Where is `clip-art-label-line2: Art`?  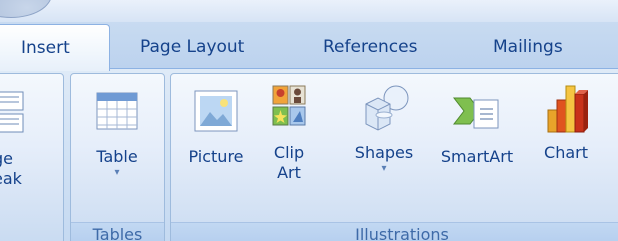
clip-art-label-line2: Art is located at coordinates (289, 172).